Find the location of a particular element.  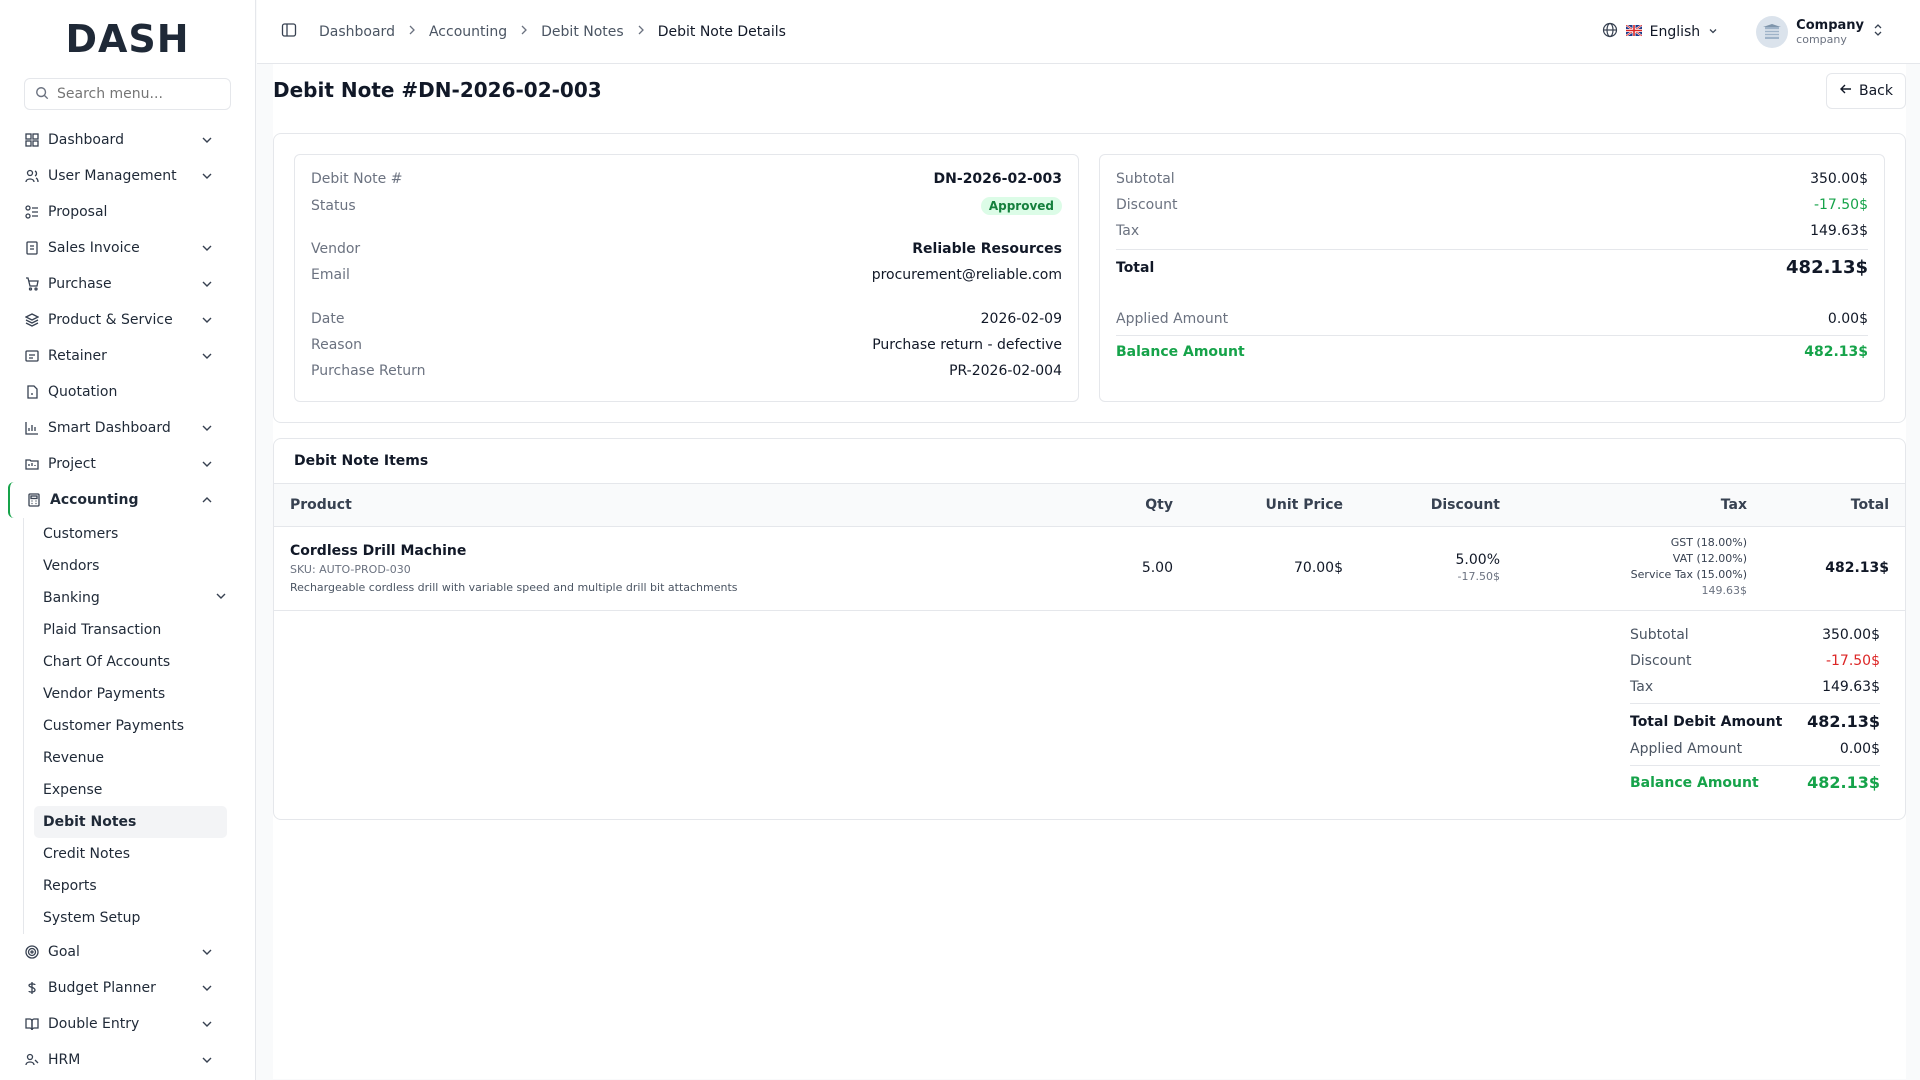

sidebar-subitem-vendor-payments: Vendor Payments is located at coordinates (130, 694).